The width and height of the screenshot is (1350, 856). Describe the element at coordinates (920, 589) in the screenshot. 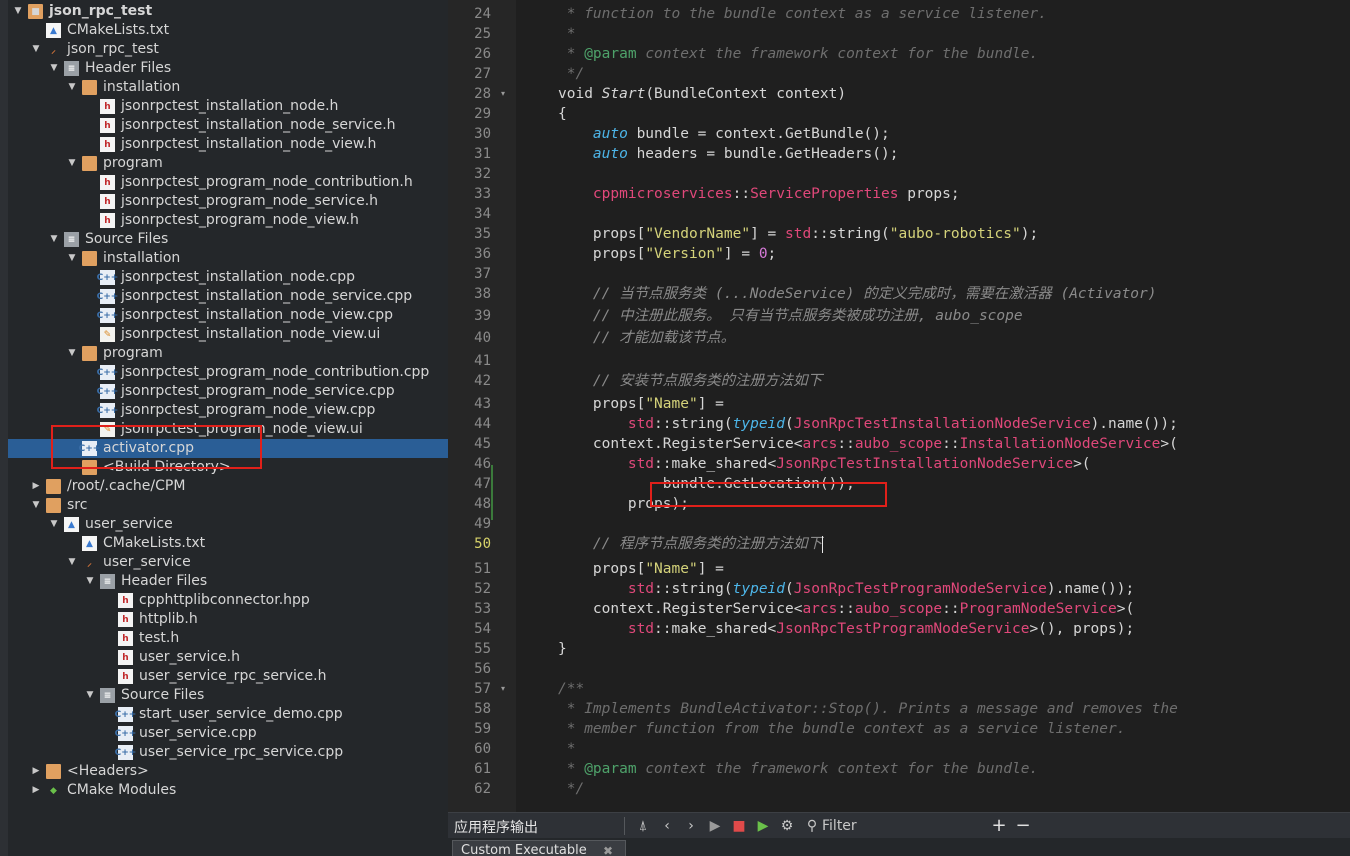

I see `code-token: JsonRpcTestProgramNodeService` at that location.